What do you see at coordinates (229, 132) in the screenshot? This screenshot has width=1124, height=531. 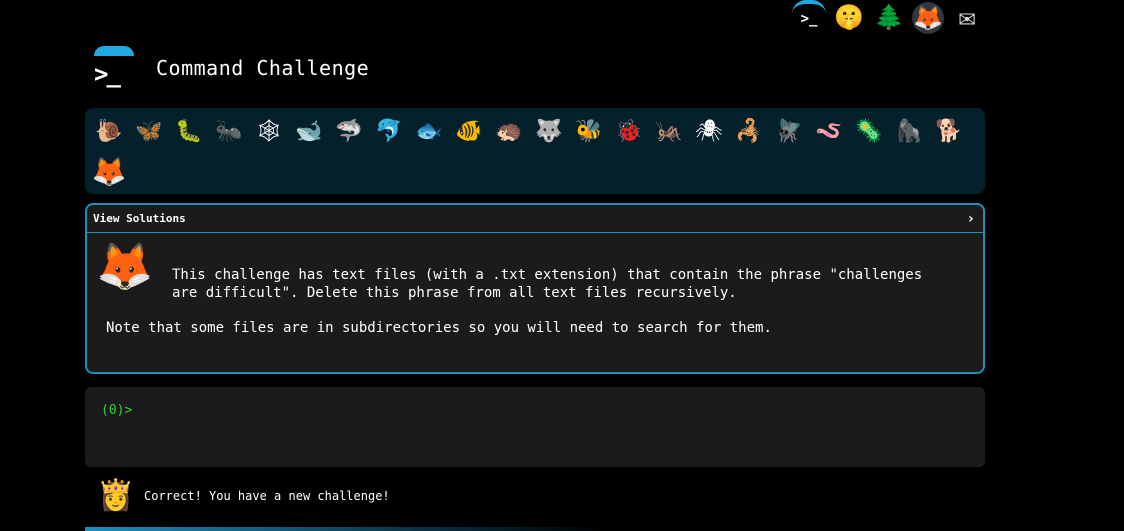 I see `challenge-ant-icon: 🐜` at bounding box center [229, 132].